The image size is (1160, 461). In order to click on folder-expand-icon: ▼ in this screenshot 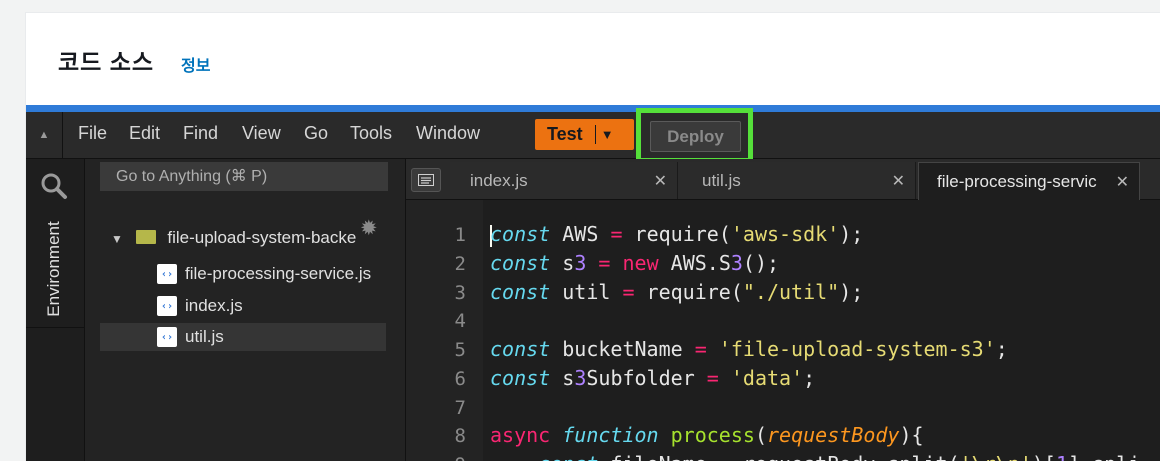, I will do `click(117, 239)`.